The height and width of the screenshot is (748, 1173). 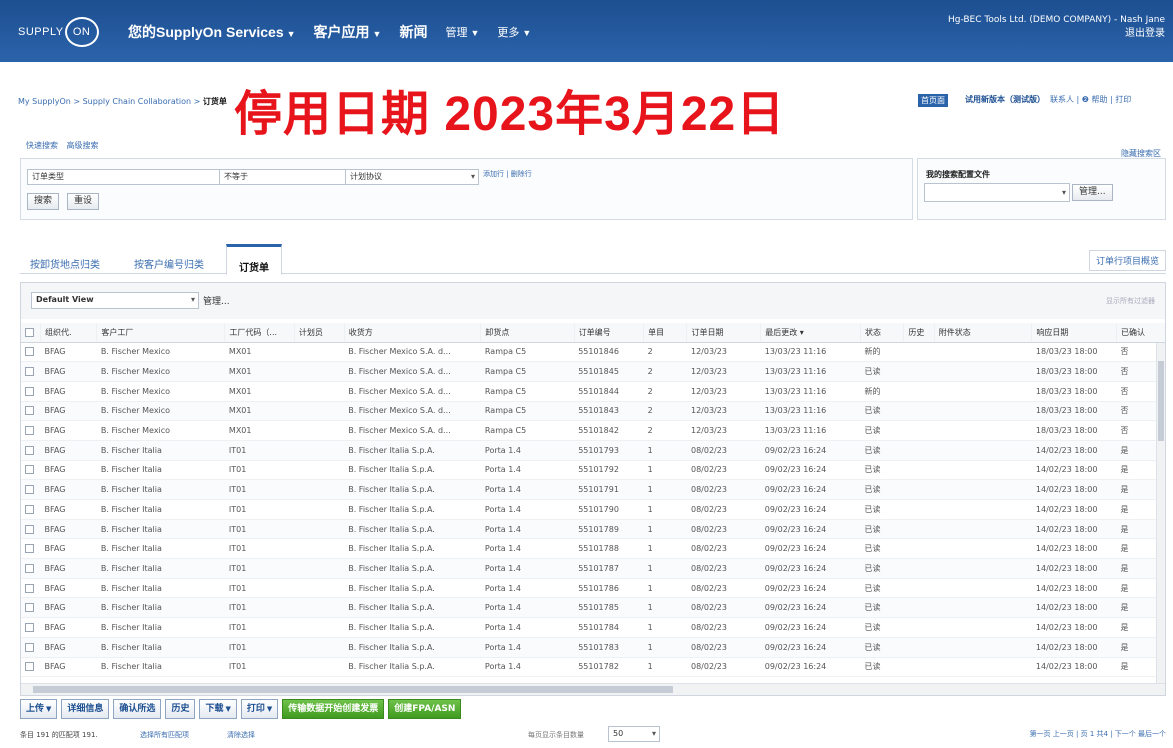 I want to click on action-button: 上传 ▼, so click(x=39, y=709).